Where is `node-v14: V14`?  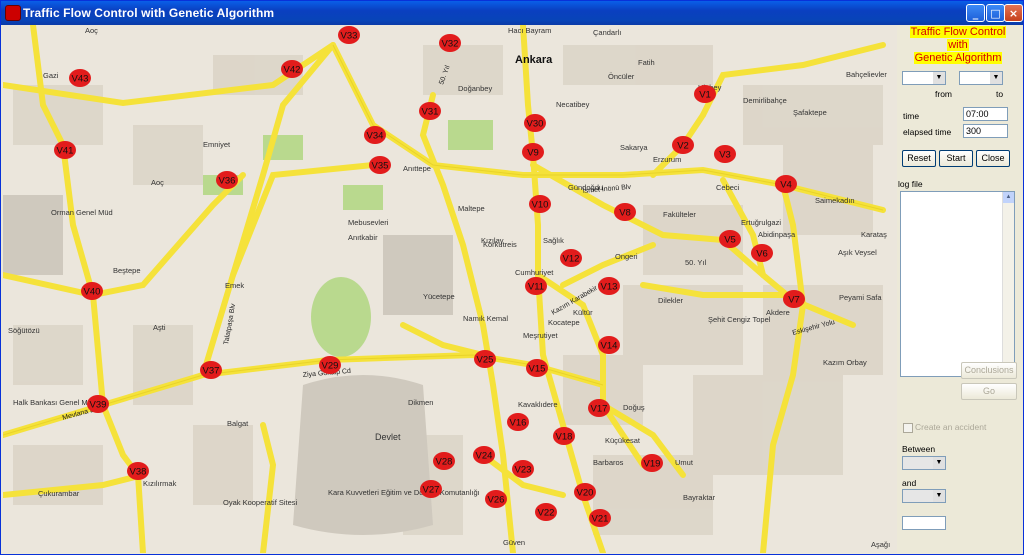 node-v14: V14 is located at coordinates (609, 345).